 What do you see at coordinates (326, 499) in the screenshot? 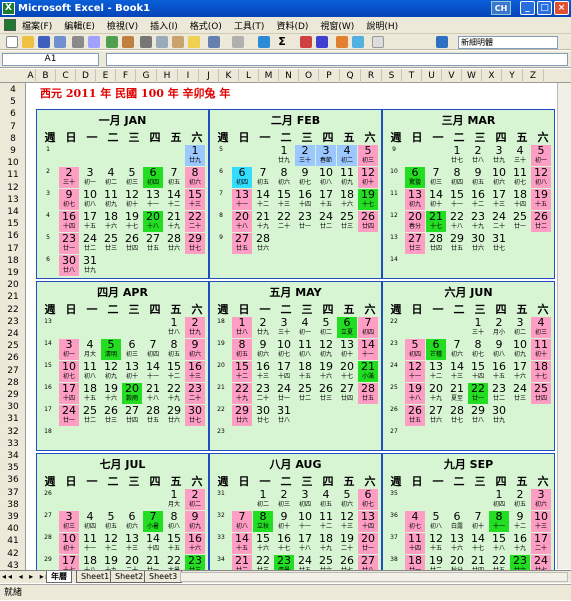
I see `day-cell: 4 初五` at bounding box center [326, 499].